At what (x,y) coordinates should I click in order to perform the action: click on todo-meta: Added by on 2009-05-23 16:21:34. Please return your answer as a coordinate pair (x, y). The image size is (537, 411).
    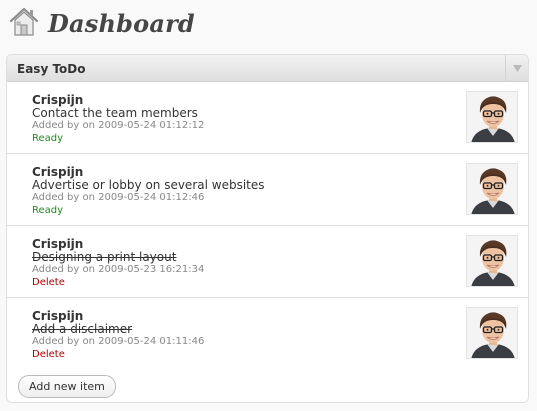
    Looking at the image, I should click on (118, 269).